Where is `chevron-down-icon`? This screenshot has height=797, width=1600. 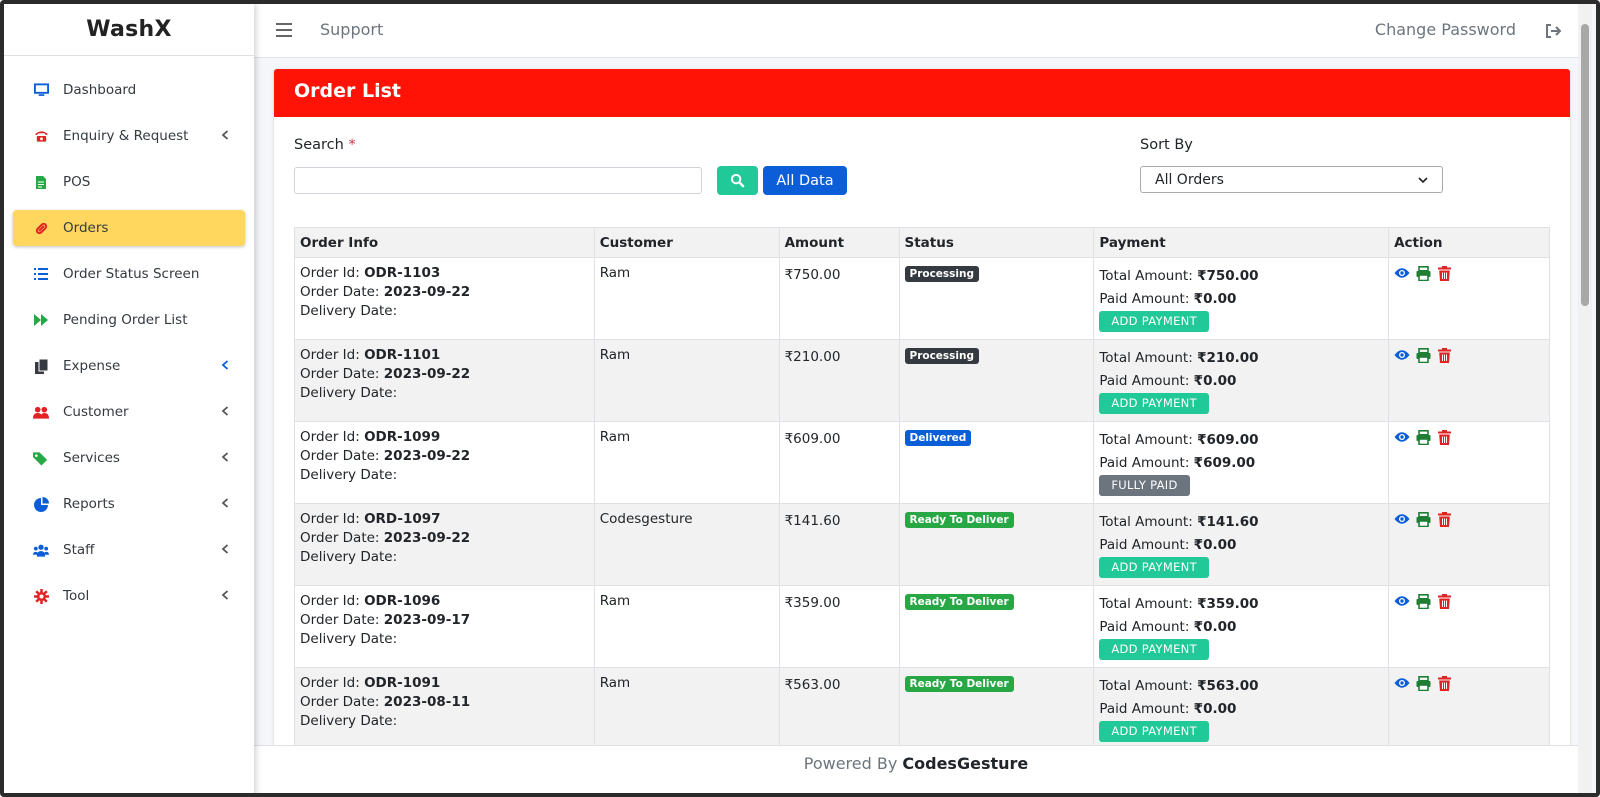
chevron-down-icon is located at coordinates (1423, 179).